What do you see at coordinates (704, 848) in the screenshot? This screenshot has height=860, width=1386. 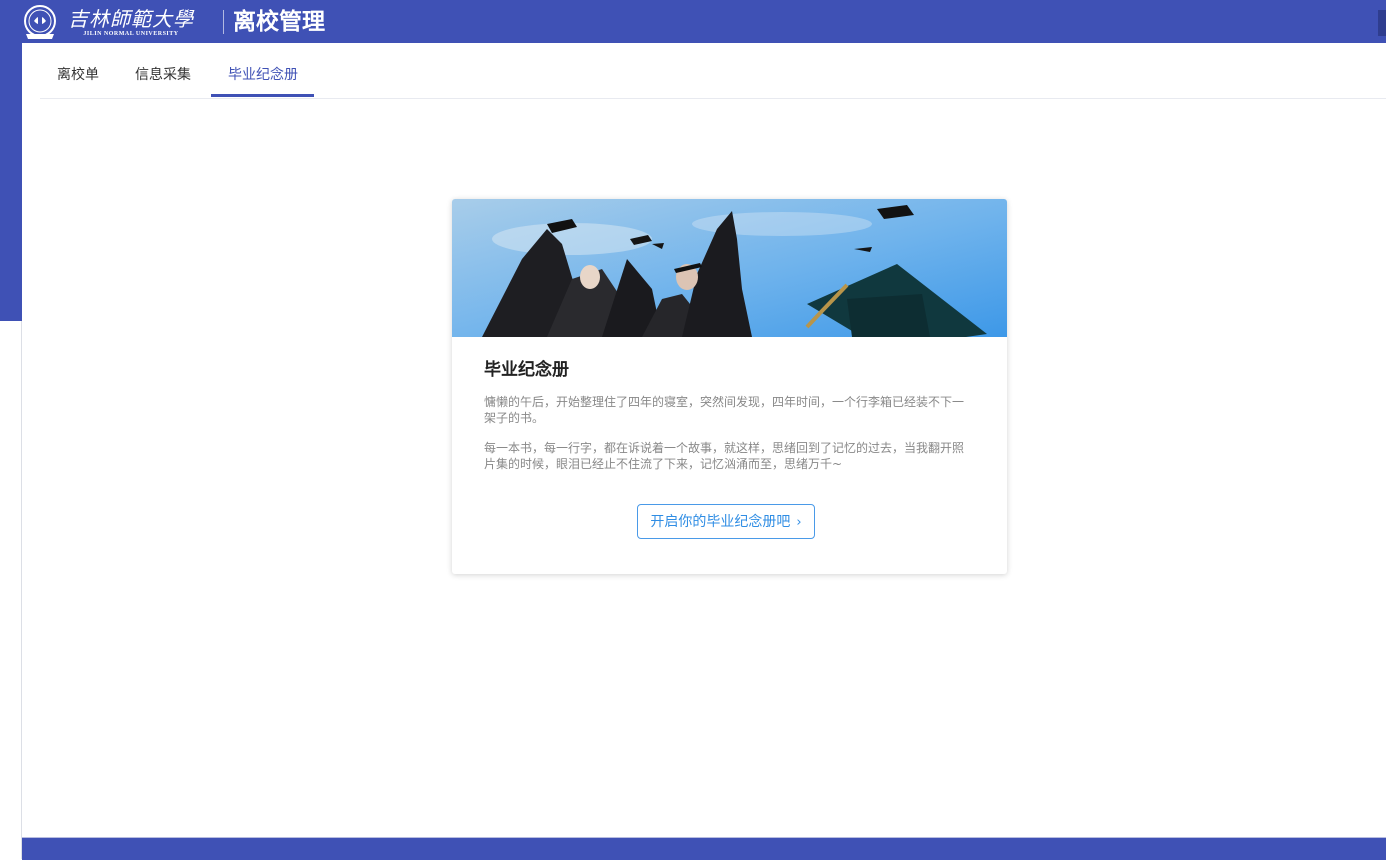 I see `bottom-footer-bar` at bounding box center [704, 848].